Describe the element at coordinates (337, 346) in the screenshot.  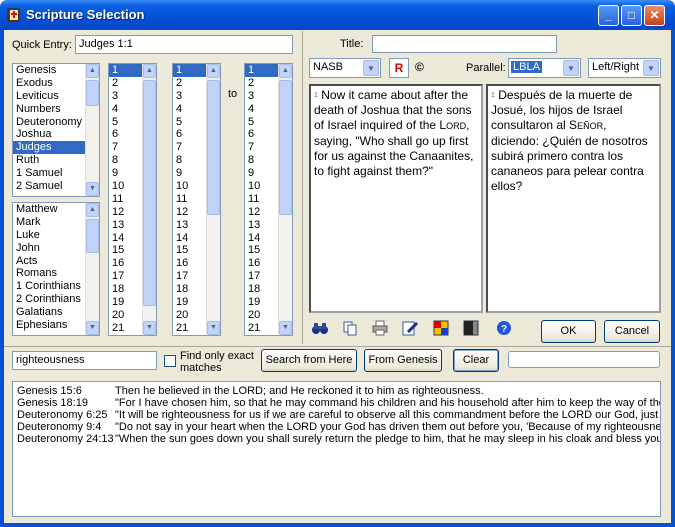
I see `section-divider` at that location.